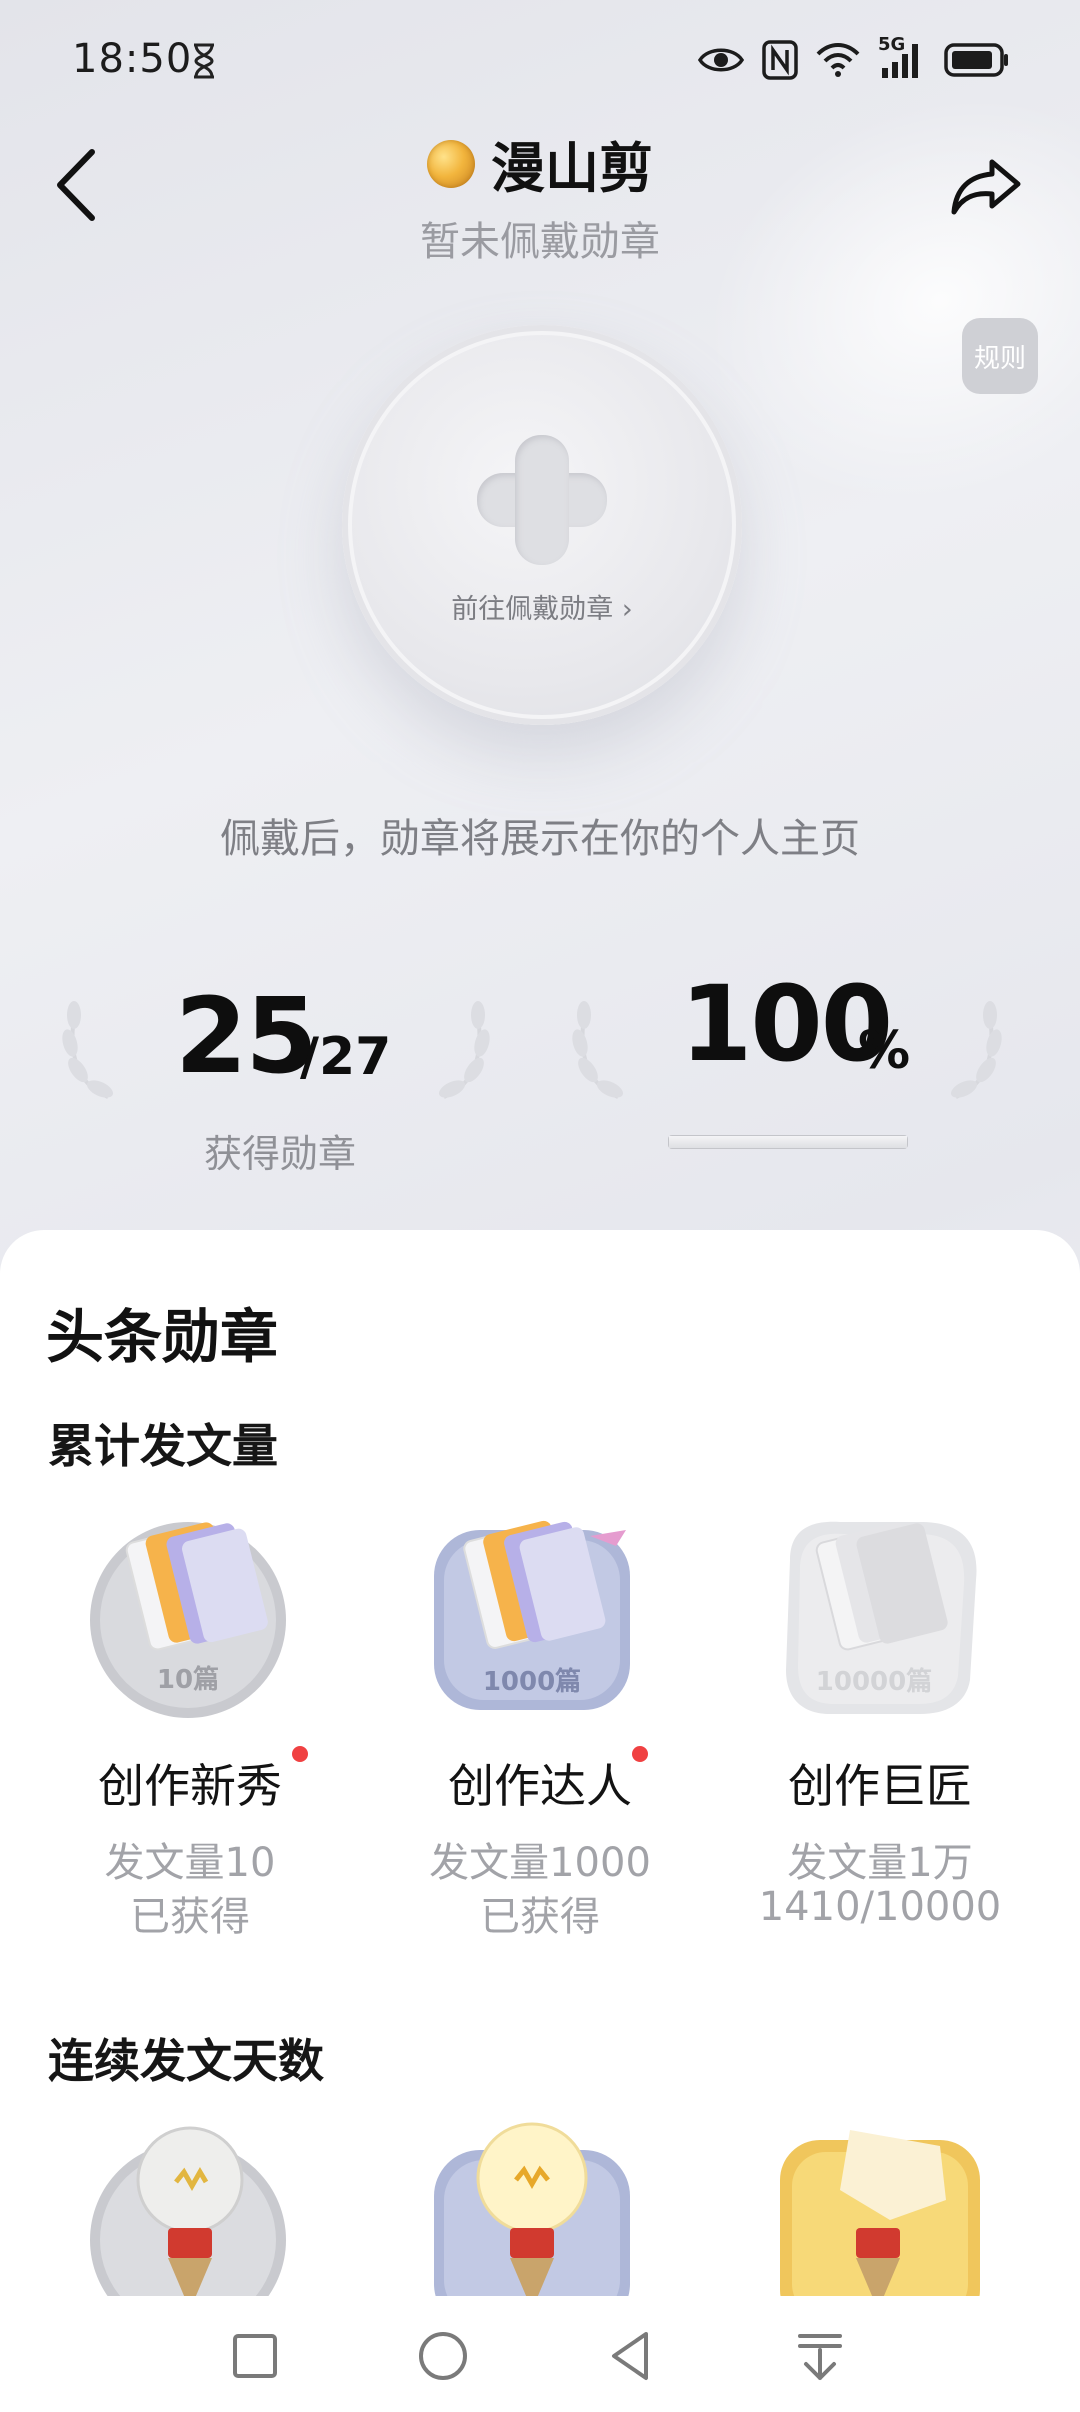 The width and height of the screenshot is (1080, 2412). I want to click on battery-icon, so click(976, 60).